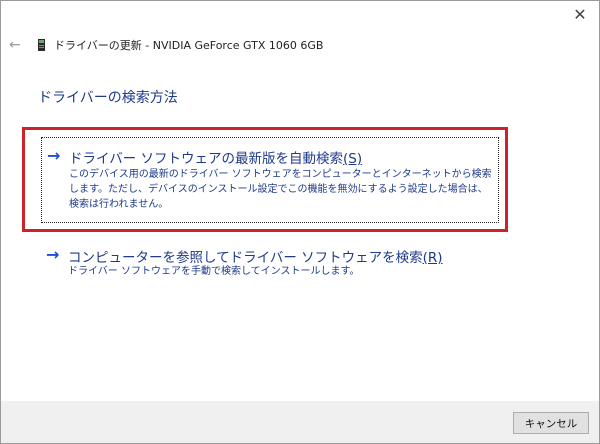 This screenshot has height=444, width=600. What do you see at coordinates (15, 45) in the screenshot?
I see `back-arrow-icon: ←` at bounding box center [15, 45].